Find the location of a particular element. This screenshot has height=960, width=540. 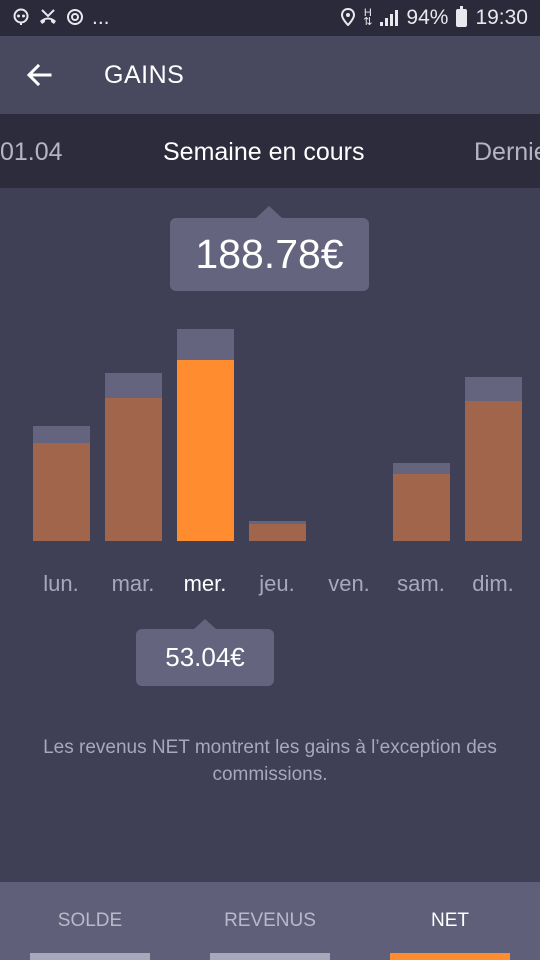

sync-icon is located at coordinates (75, 18).